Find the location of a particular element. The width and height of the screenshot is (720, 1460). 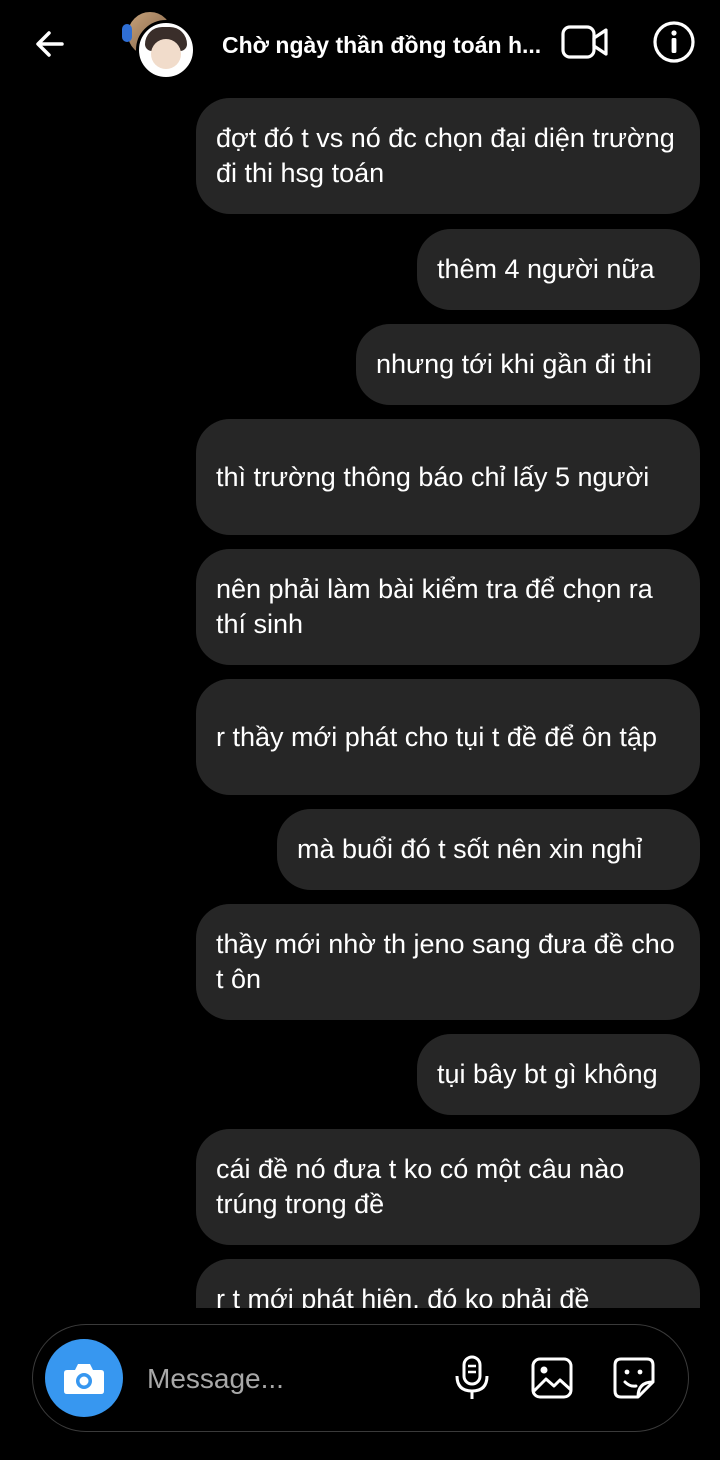

voice-message-button is located at coordinates (472, 1378).